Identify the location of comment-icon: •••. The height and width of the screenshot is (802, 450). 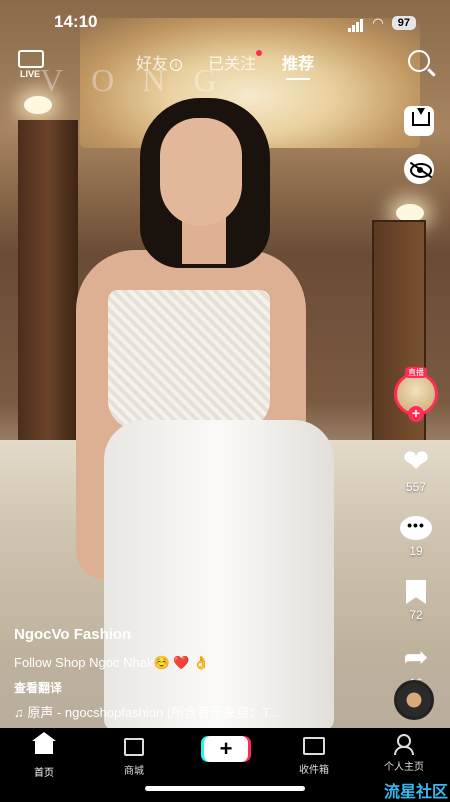
(416, 528).